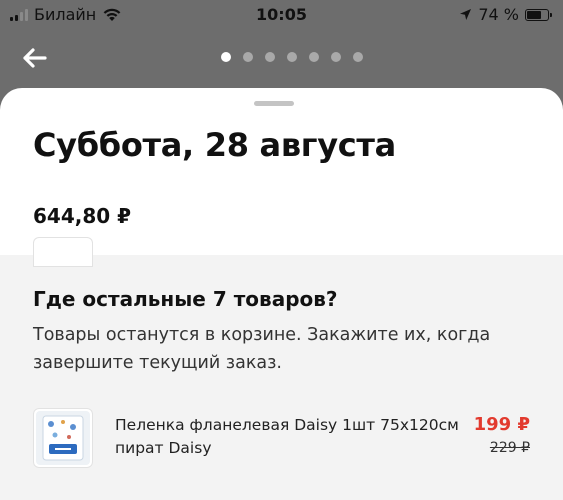 Image resolution: width=563 pixels, height=500 pixels. I want to click on status-right: 74 %, so click(505, 14).